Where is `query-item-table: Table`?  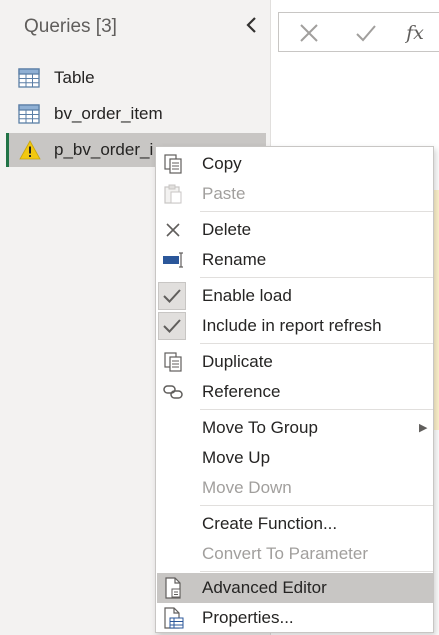 query-item-table: Table is located at coordinates (136, 78).